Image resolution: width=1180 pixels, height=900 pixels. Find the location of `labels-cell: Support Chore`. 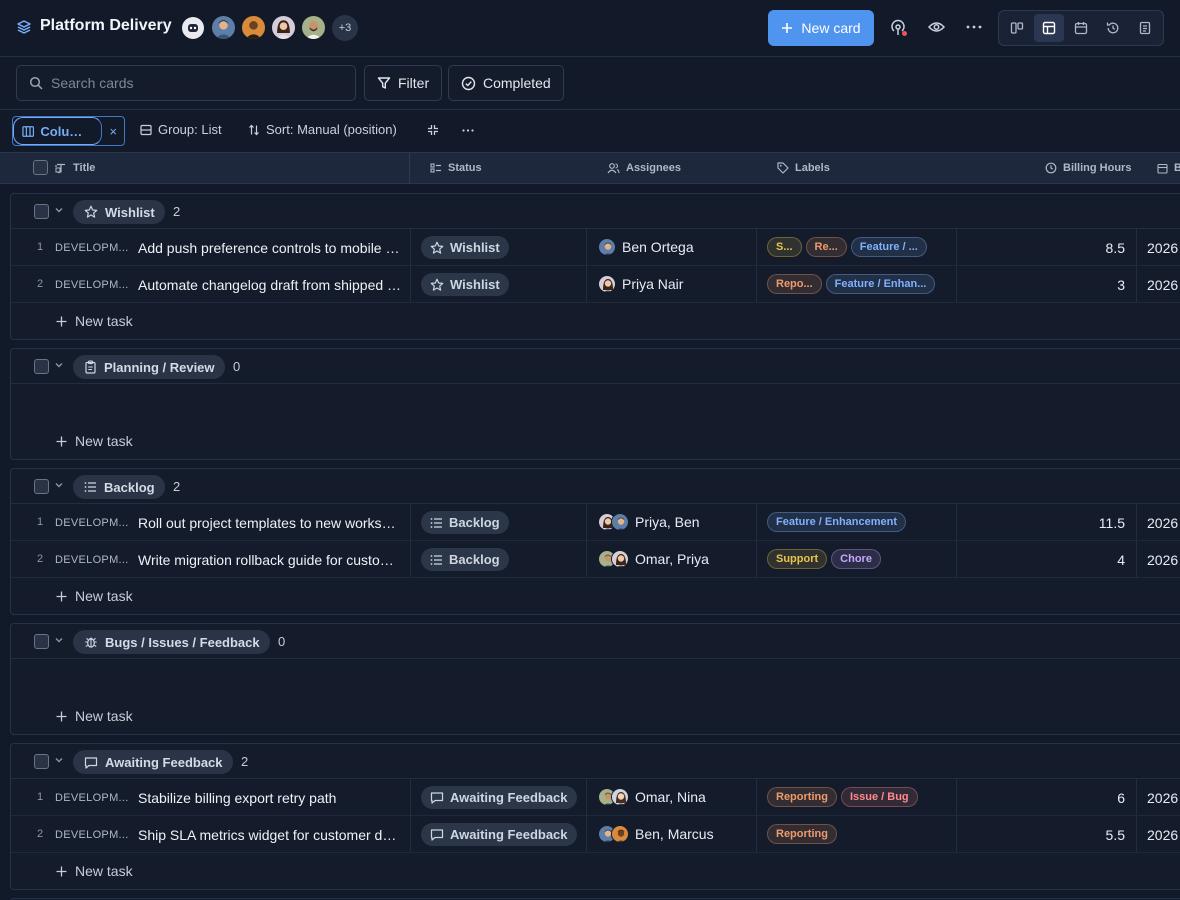

labels-cell: Support Chore is located at coordinates (857, 559).